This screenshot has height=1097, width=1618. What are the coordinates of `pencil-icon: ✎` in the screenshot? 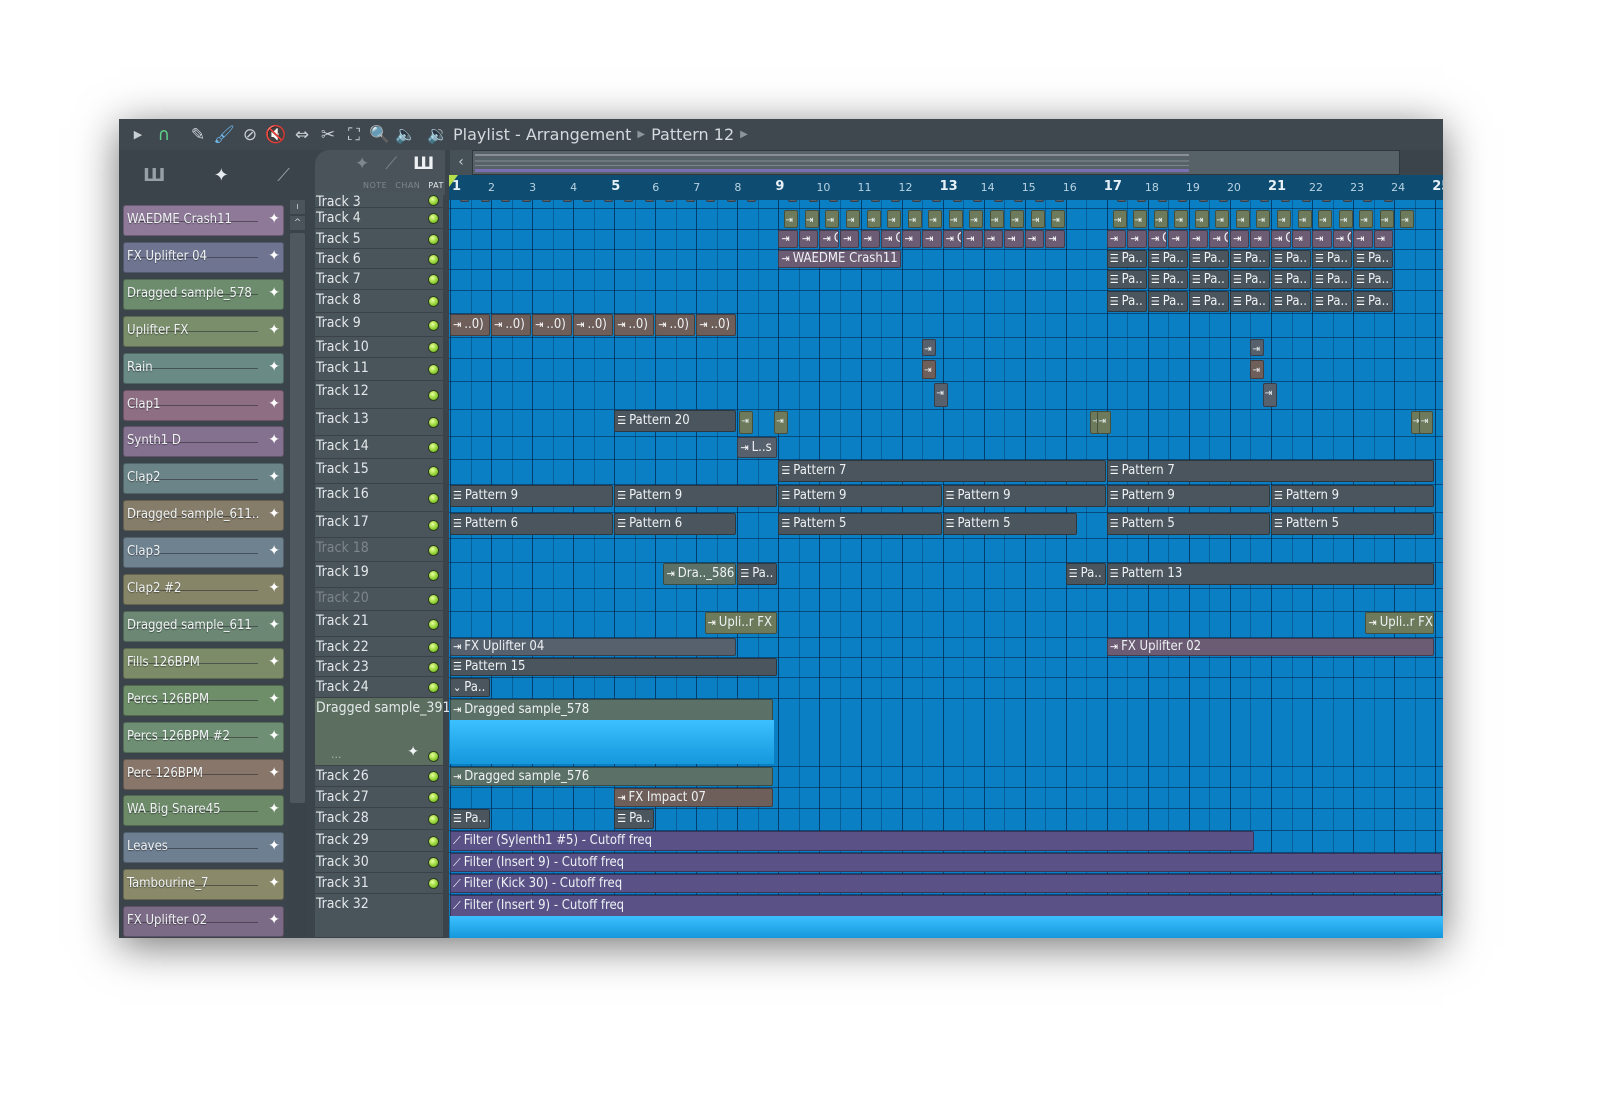 It's located at (198, 135).